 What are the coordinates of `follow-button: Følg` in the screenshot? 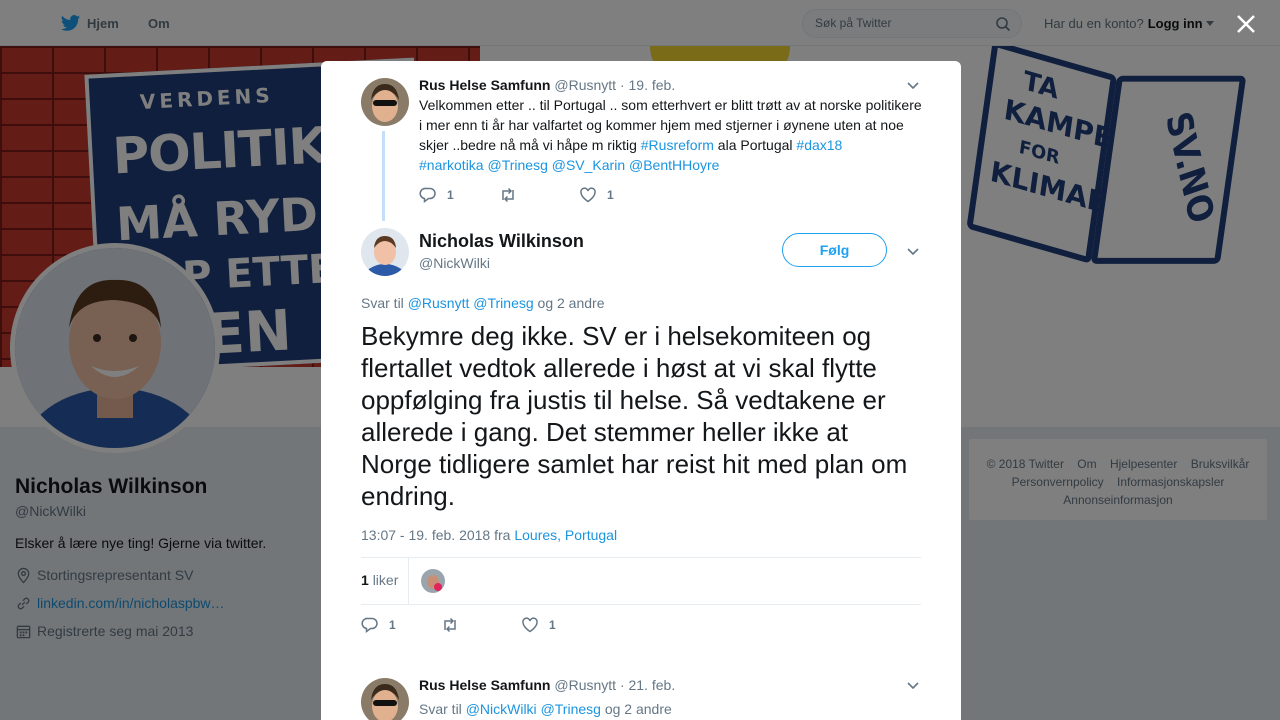 It's located at (834, 250).